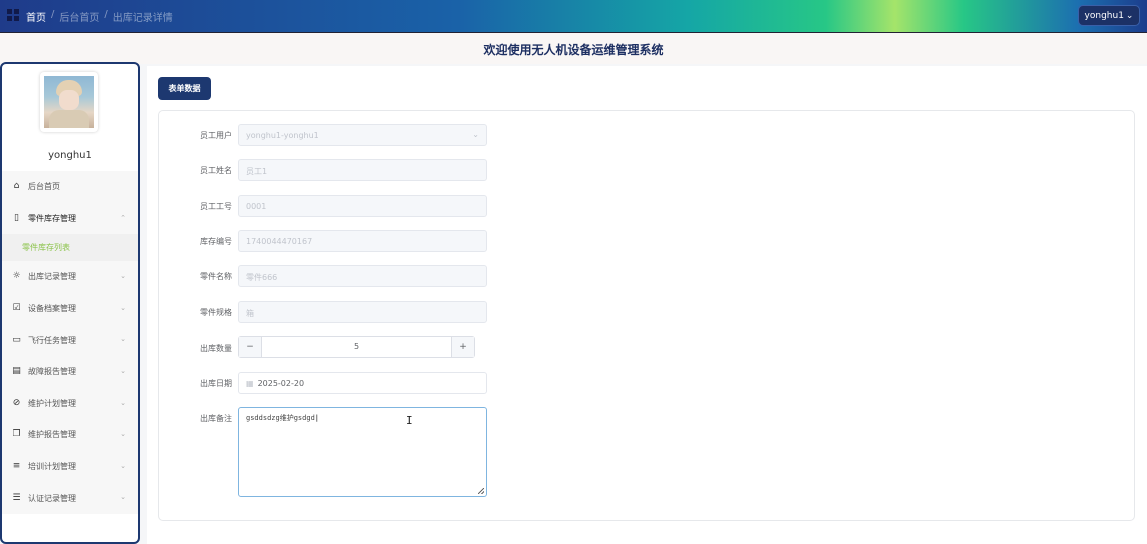 Image resolution: width=1147 pixels, height=544 pixels. I want to click on sidebar-item-label: 出库记录管理, so click(52, 277).